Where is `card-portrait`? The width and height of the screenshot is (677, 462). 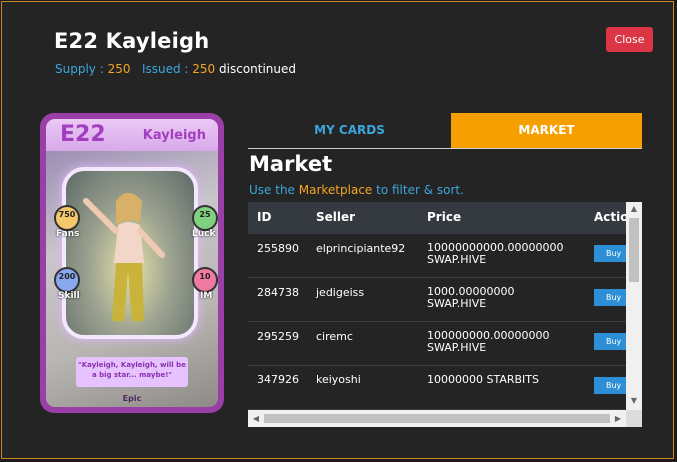 card-portrait is located at coordinates (130, 253).